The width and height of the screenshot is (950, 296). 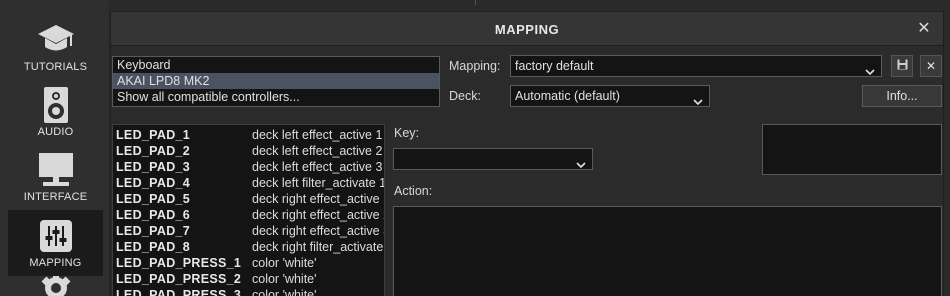 What do you see at coordinates (318, 247) in the screenshot?
I see `action-cell: deck right filter_activate 1` at bounding box center [318, 247].